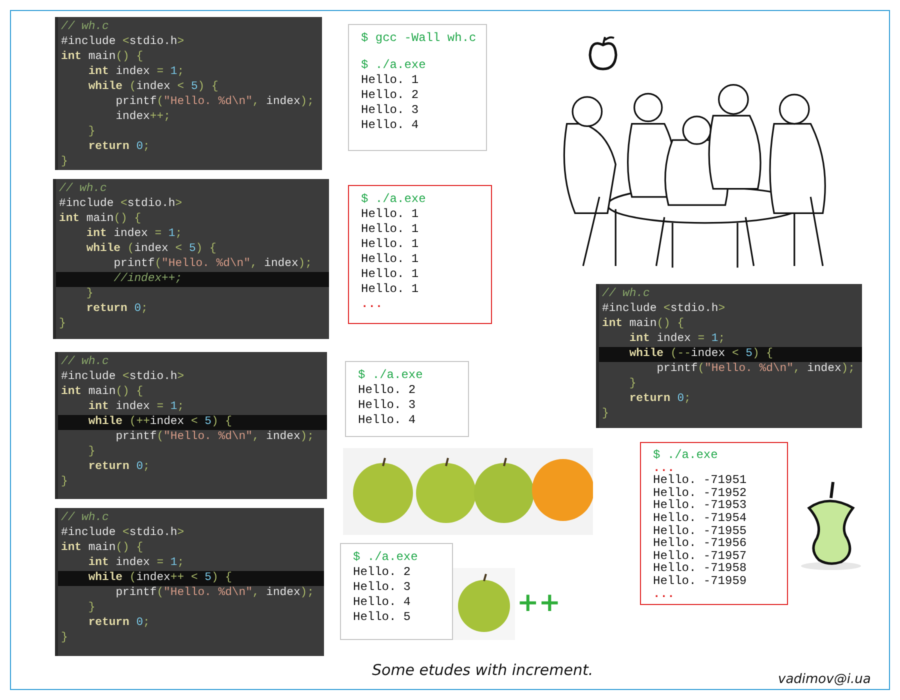 The height and width of the screenshot is (700, 900). Describe the element at coordinates (700, 556) in the screenshot. I see `output-line: Hello. -71957` at that location.